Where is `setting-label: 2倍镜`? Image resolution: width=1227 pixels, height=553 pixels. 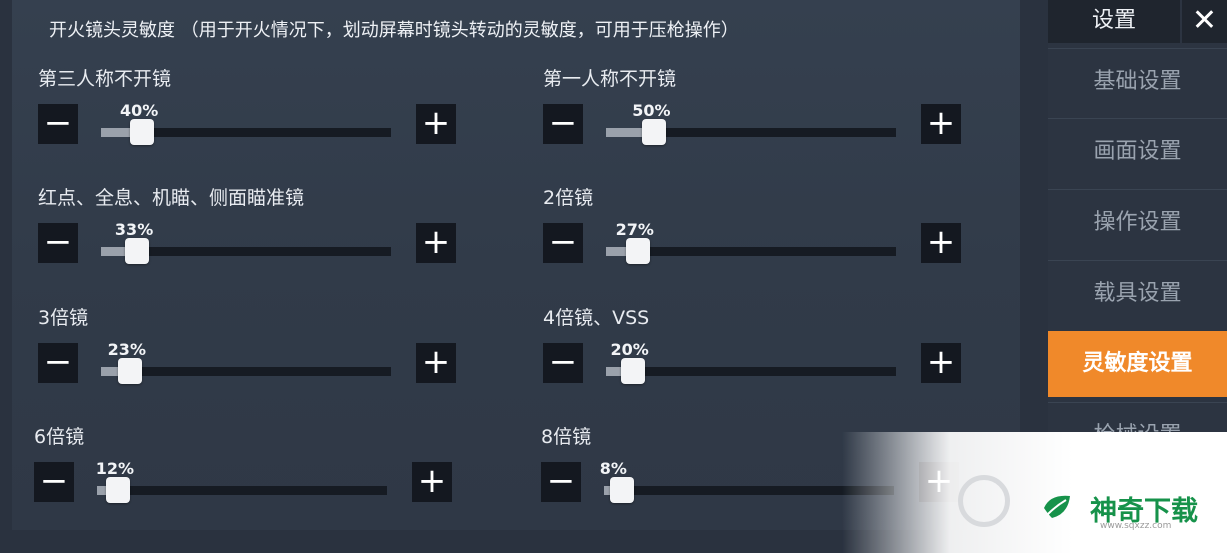
setting-label: 2倍镜 is located at coordinates (568, 198).